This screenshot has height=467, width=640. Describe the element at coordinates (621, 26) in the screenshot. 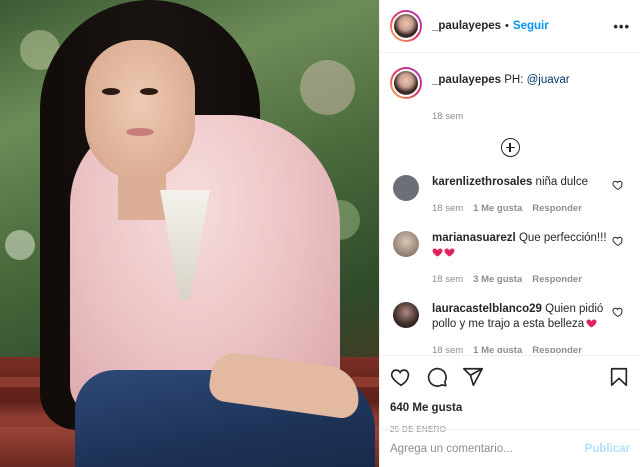

I see `more-options-icon: •••` at that location.